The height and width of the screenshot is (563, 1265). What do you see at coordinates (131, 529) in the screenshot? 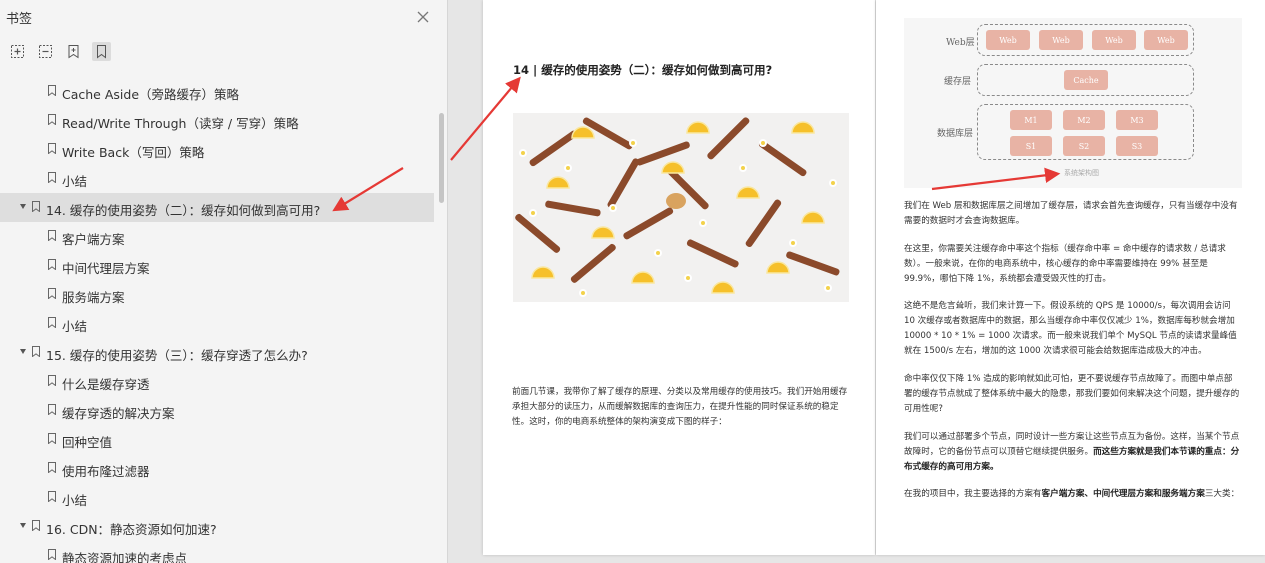
I see `bookmark-label: 16. CDN：静态资源如何加速?` at bounding box center [131, 529].